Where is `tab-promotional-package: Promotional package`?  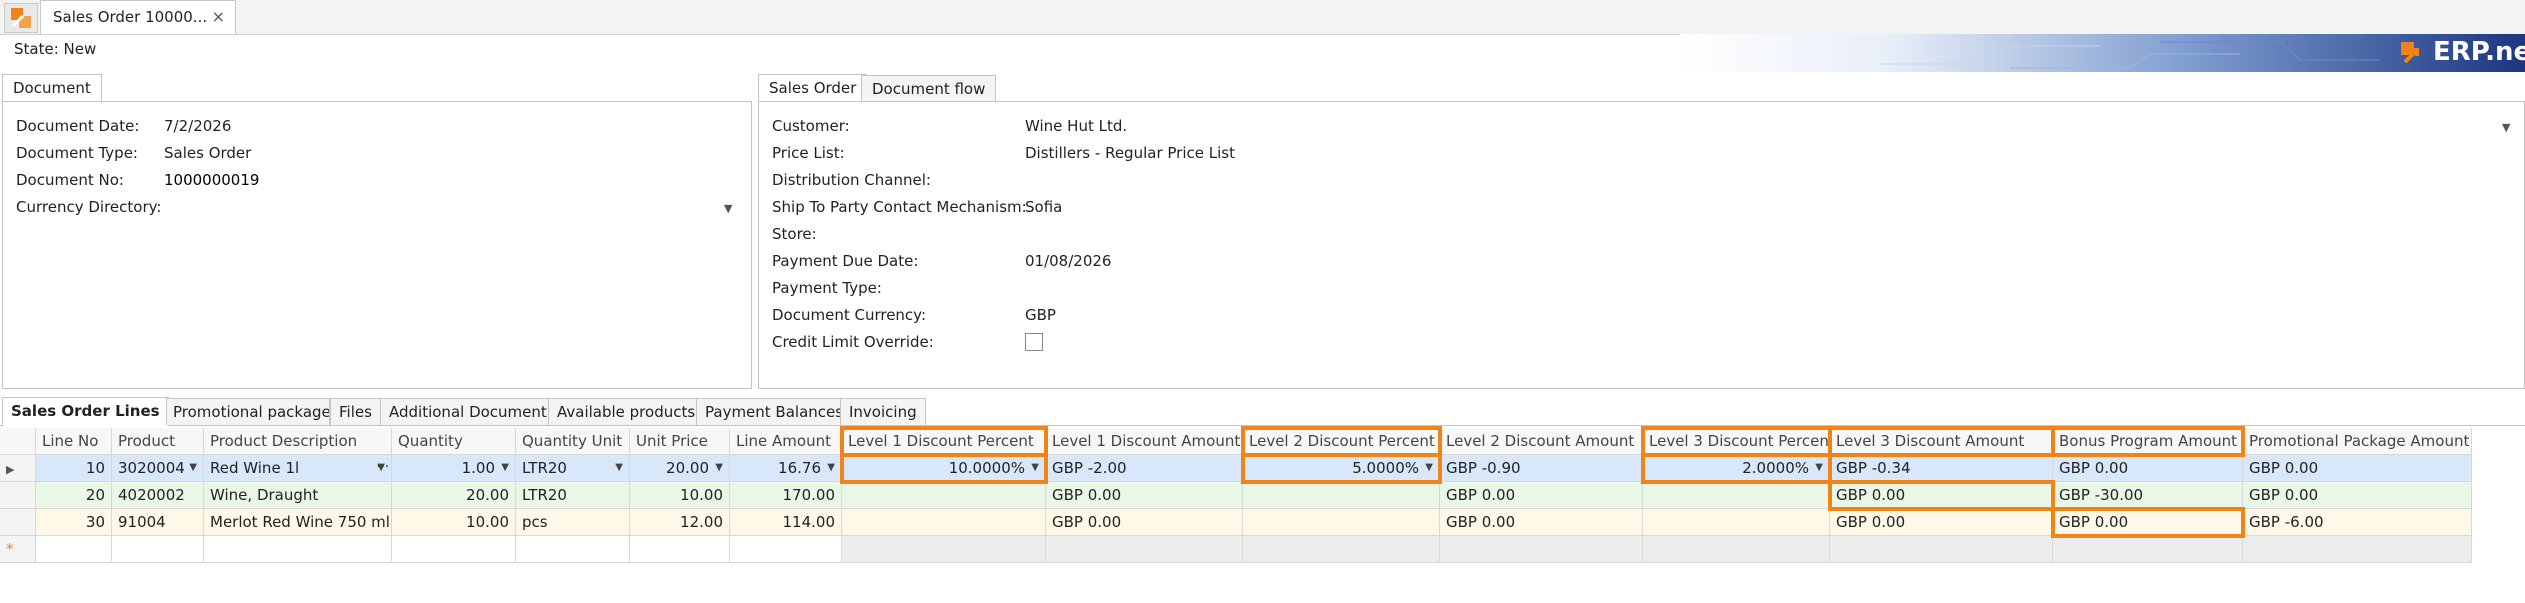
tab-promotional-package: Promotional package is located at coordinates (248, 411).